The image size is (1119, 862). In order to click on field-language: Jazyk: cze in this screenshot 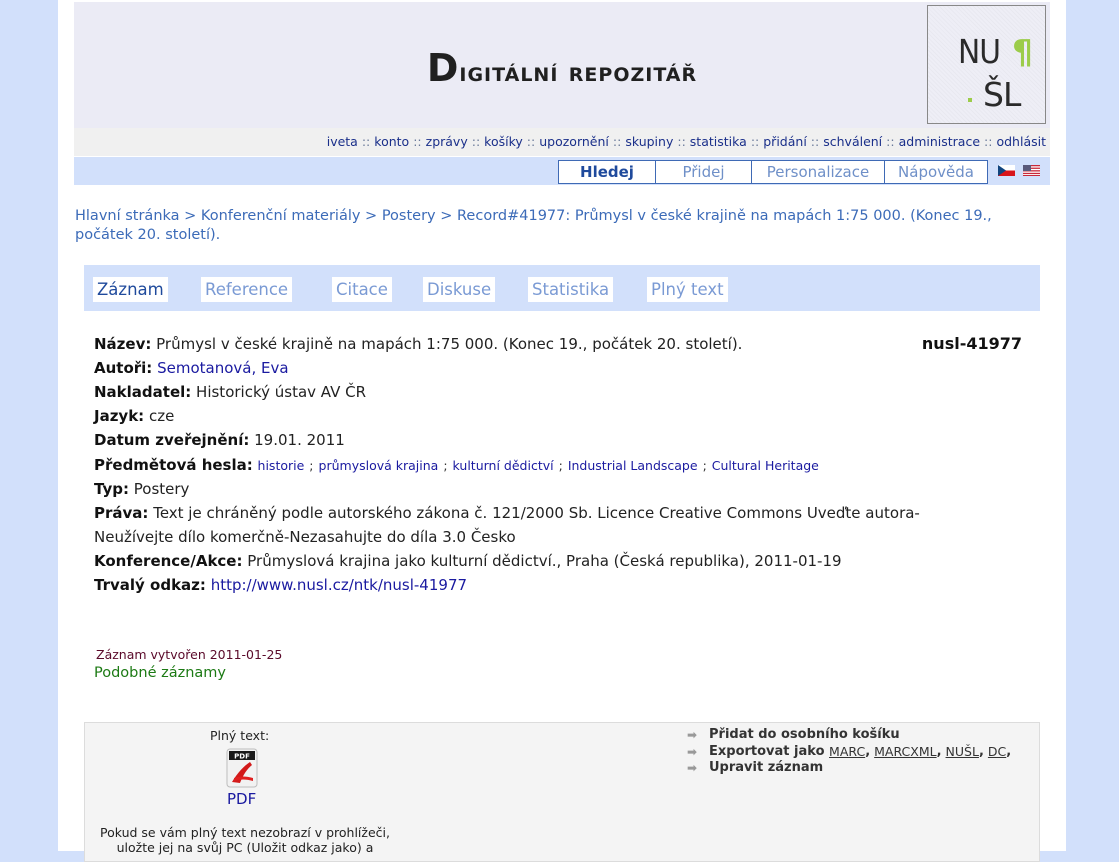, I will do `click(134, 416)`.